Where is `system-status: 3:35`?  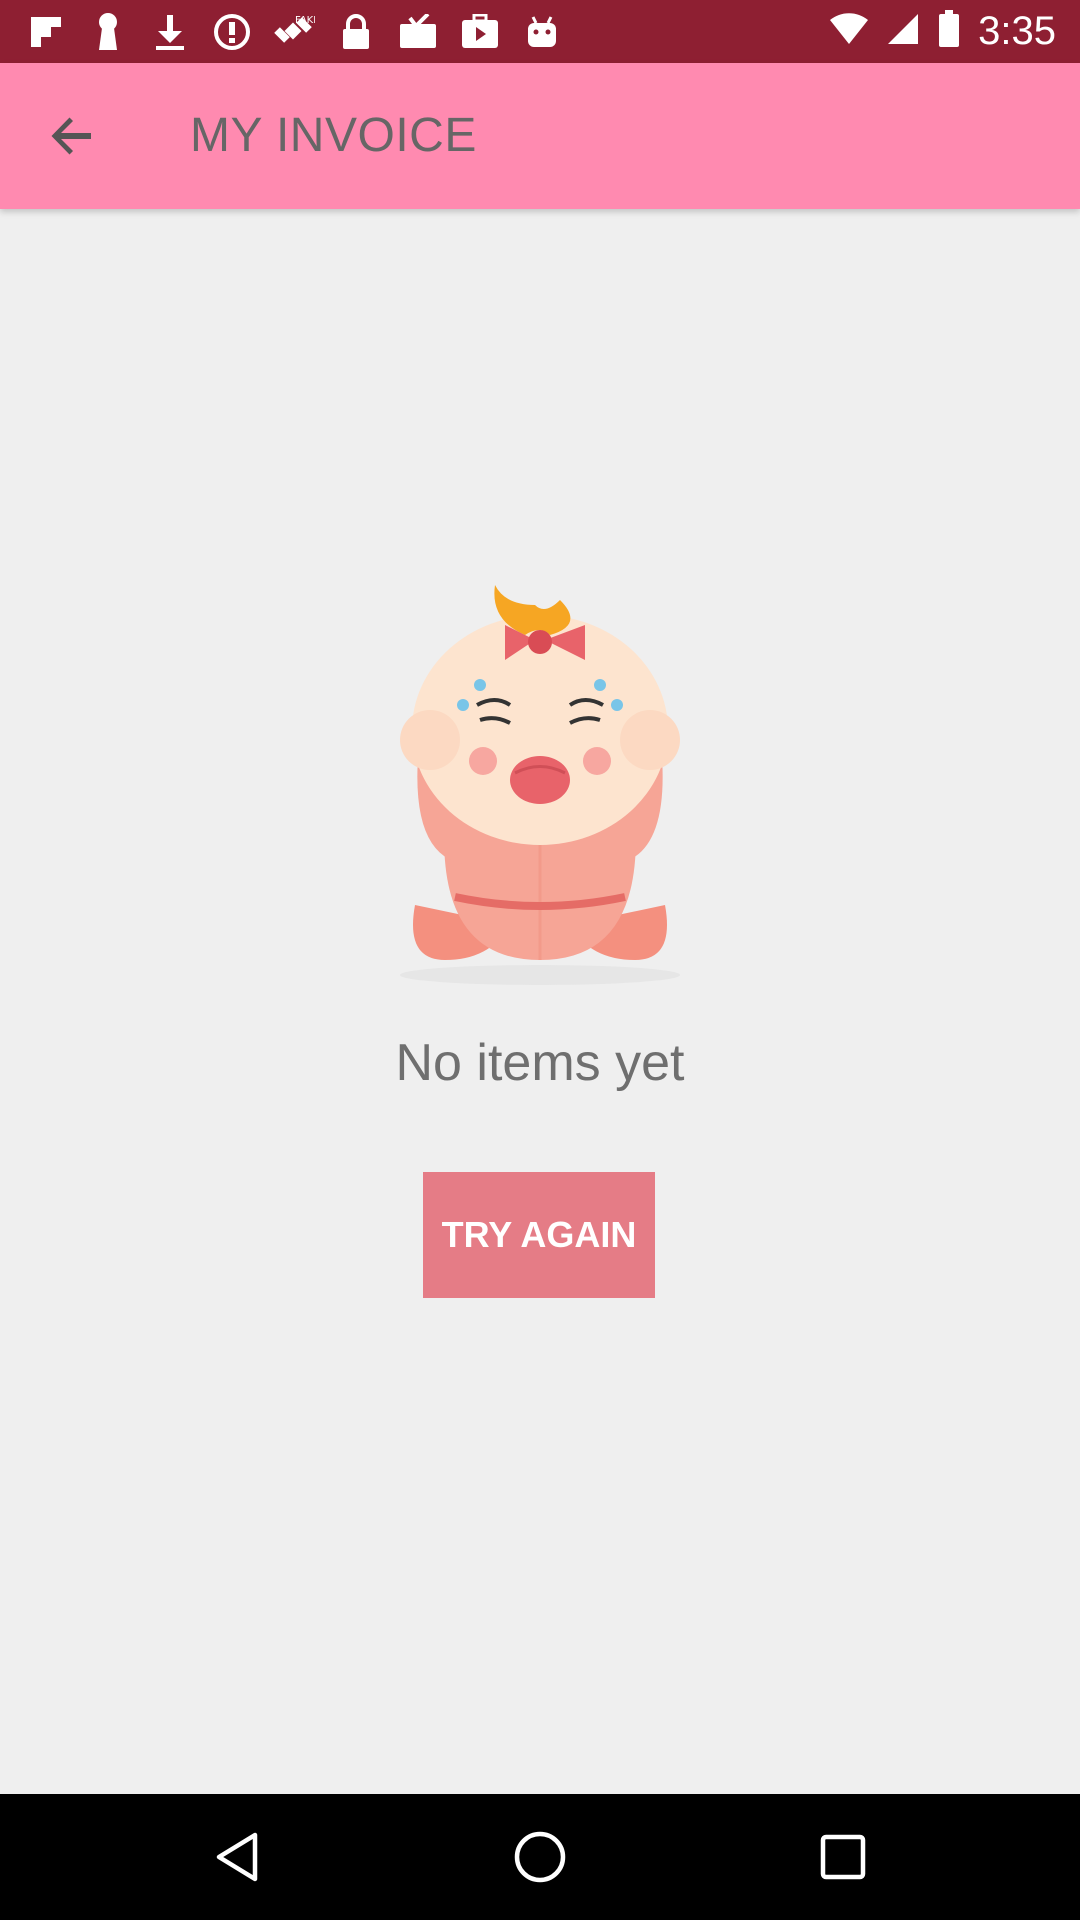 system-status: 3:35 is located at coordinates (943, 31).